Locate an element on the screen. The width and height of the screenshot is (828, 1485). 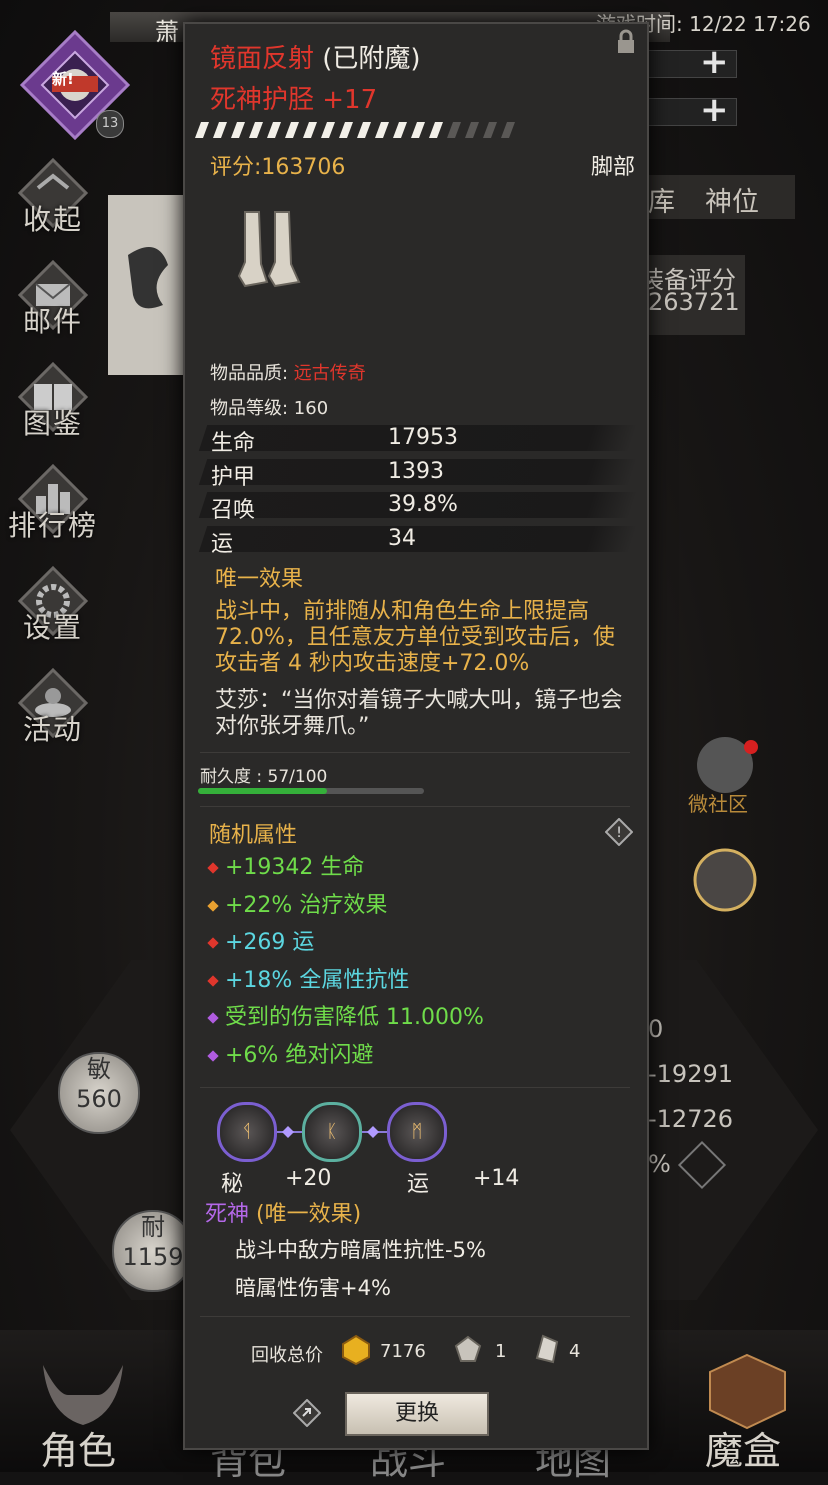
tab-divine: 神位 is located at coordinates (732, 199).